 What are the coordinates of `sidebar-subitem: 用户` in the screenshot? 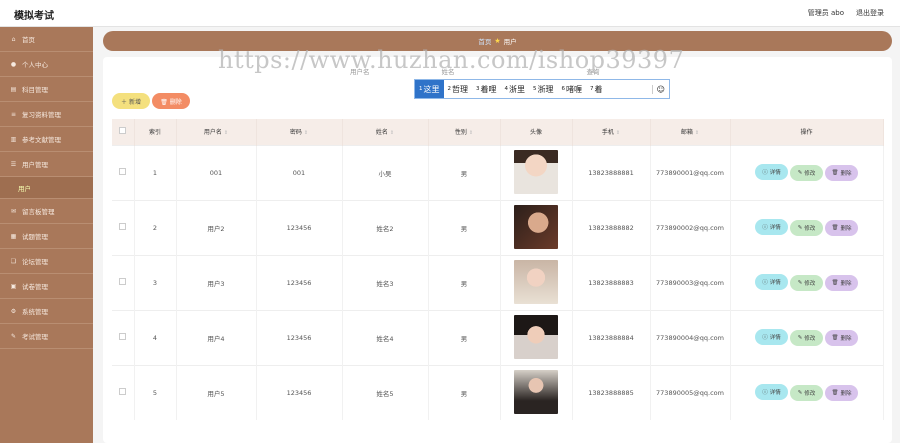 It's located at (46, 188).